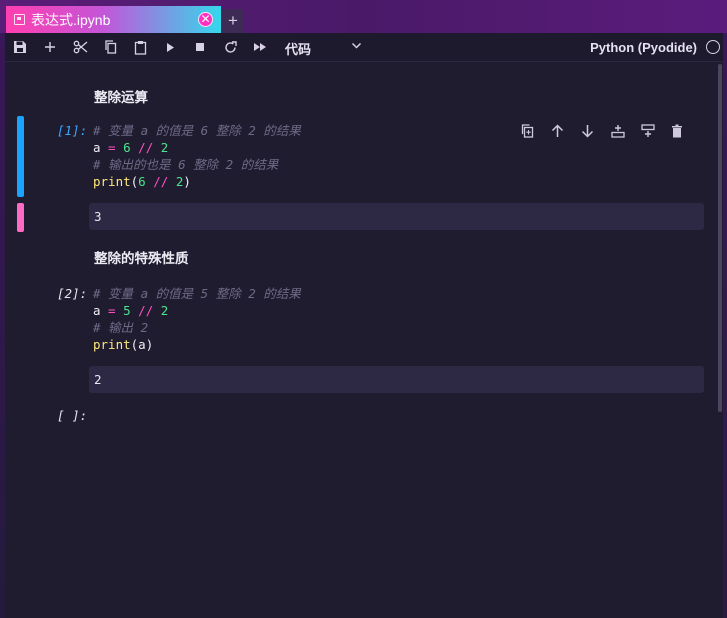 The width and height of the screenshot is (727, 618). Describe the element at coordinates (113, 19) in the screenshot. I see `notebook-tab: 表达式.ipynb ✕` at that location.